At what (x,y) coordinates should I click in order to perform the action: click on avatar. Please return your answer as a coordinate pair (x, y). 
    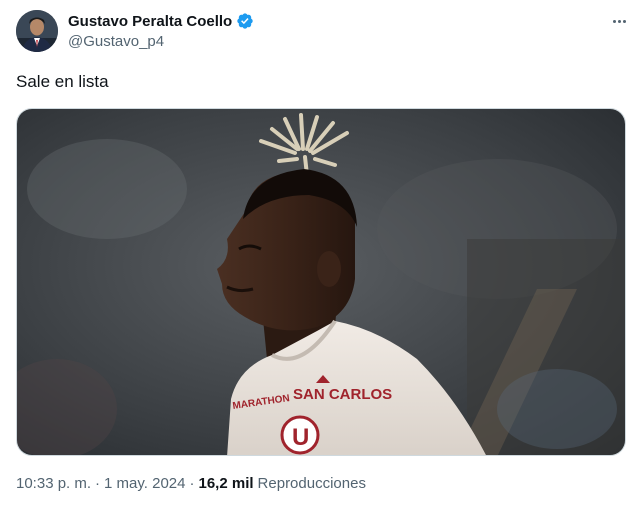
    Looking at the image, I should click on (37, 31).